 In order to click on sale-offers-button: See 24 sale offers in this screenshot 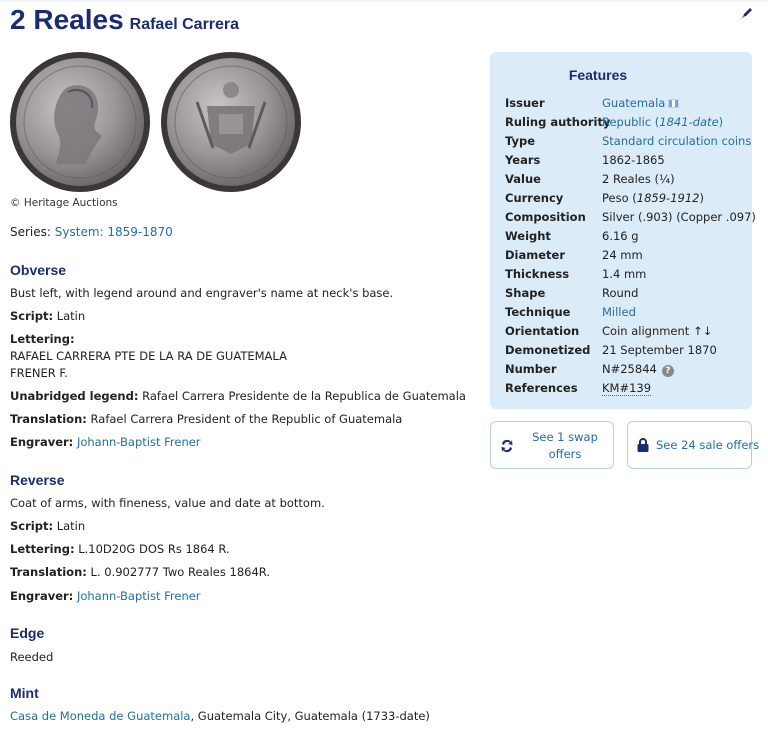, I will do `click(693, 445)`.